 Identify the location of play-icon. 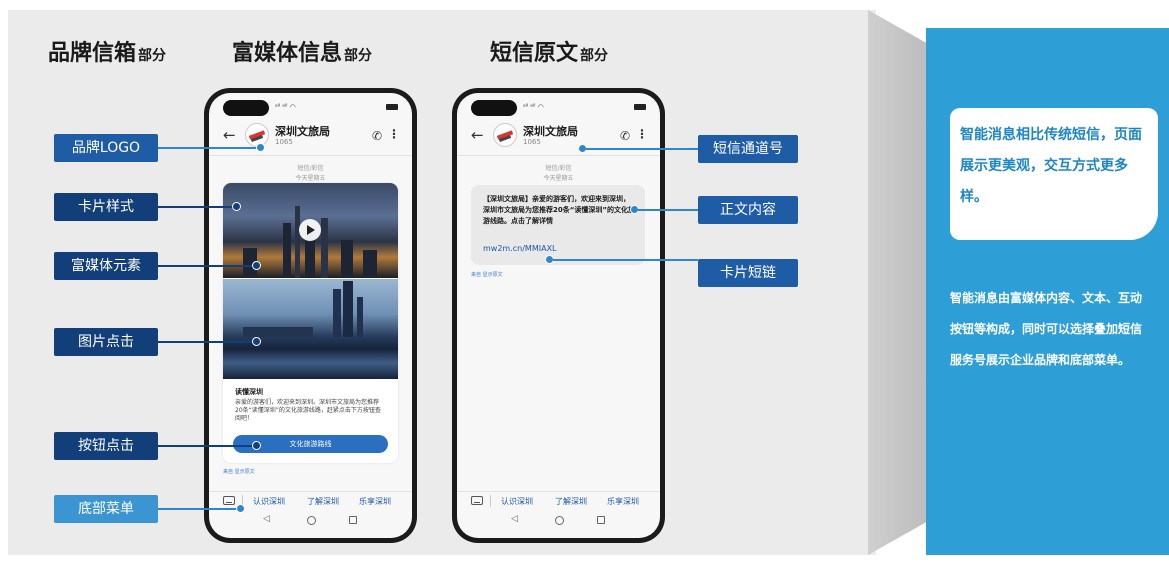
(310, 230).